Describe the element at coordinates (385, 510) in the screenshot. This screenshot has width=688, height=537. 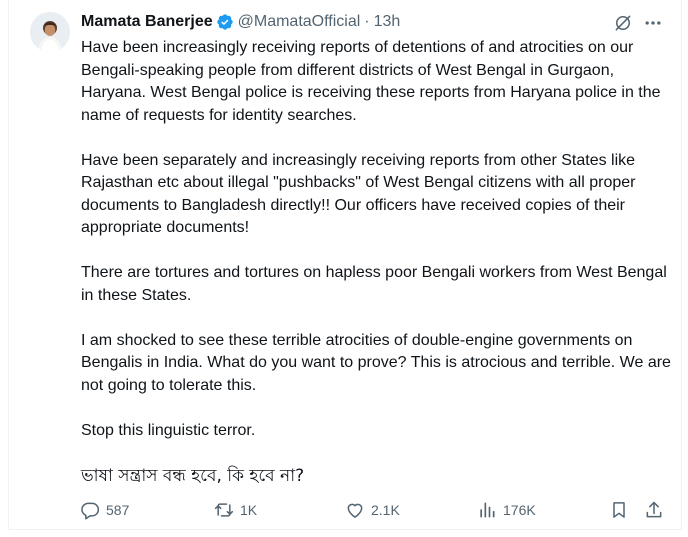
I see `like-count: 2.1K` at that location.